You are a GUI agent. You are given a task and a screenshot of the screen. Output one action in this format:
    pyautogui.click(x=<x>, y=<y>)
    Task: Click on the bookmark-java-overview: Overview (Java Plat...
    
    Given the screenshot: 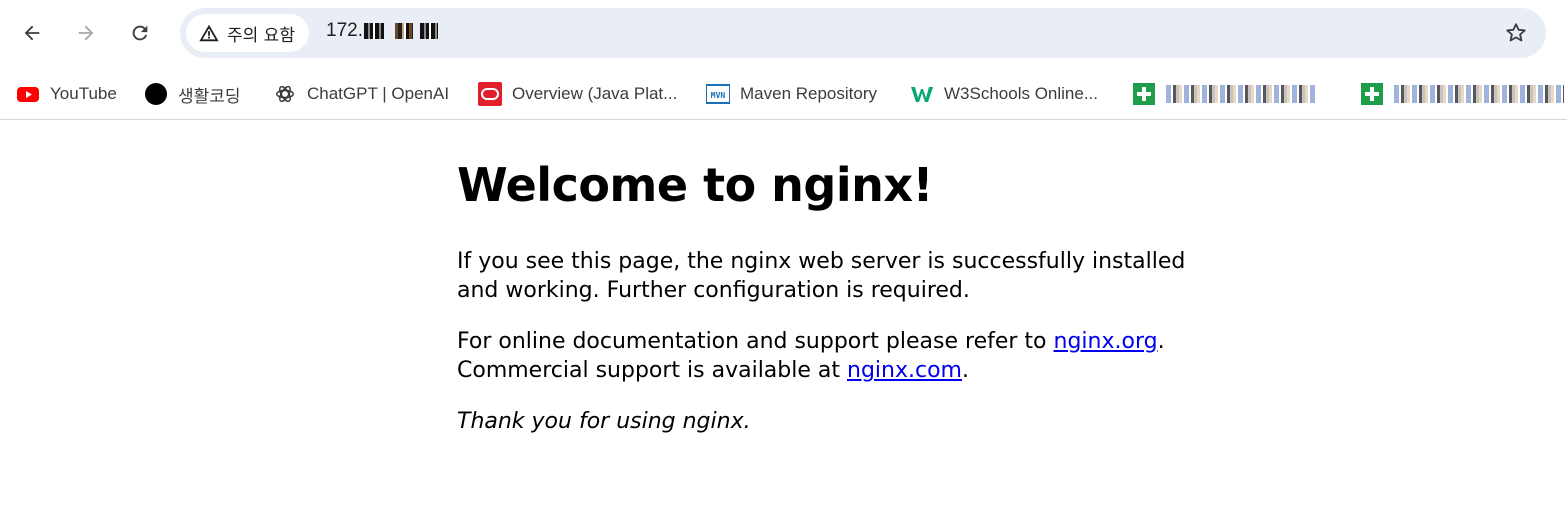 What is the action you would take?
    pyautogui.click(x=577, y=94)
    